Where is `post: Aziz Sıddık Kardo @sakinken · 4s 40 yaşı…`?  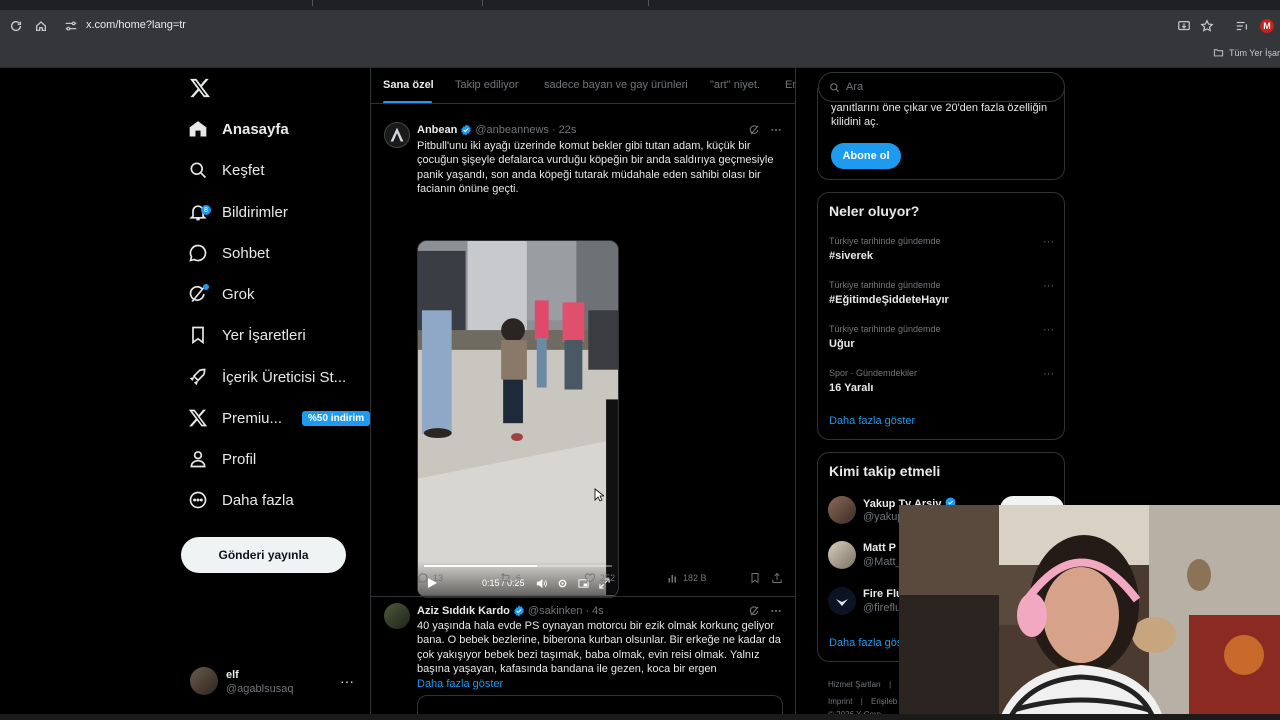
post: Aziz Sıddık Kardo @sakinken · 4s 40 yaşı… is located at coordinates (583, 658).